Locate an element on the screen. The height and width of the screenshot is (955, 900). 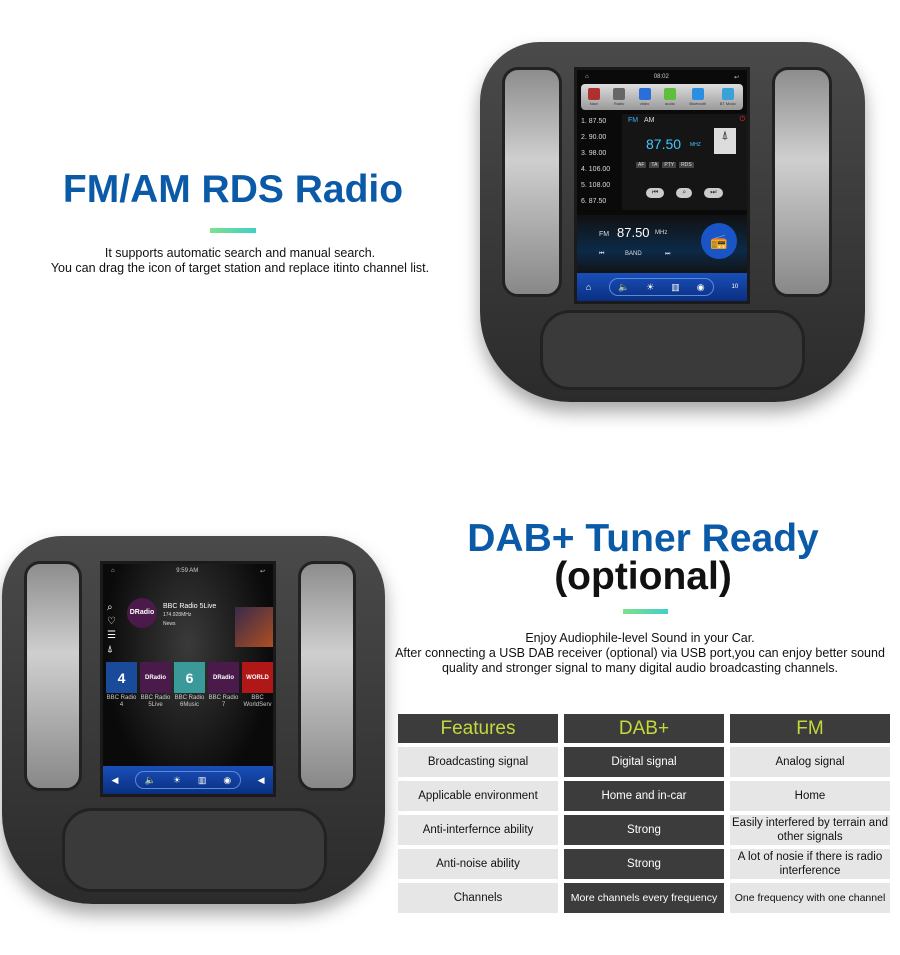
app-navi: Navi is located at coordinates (593, 97).